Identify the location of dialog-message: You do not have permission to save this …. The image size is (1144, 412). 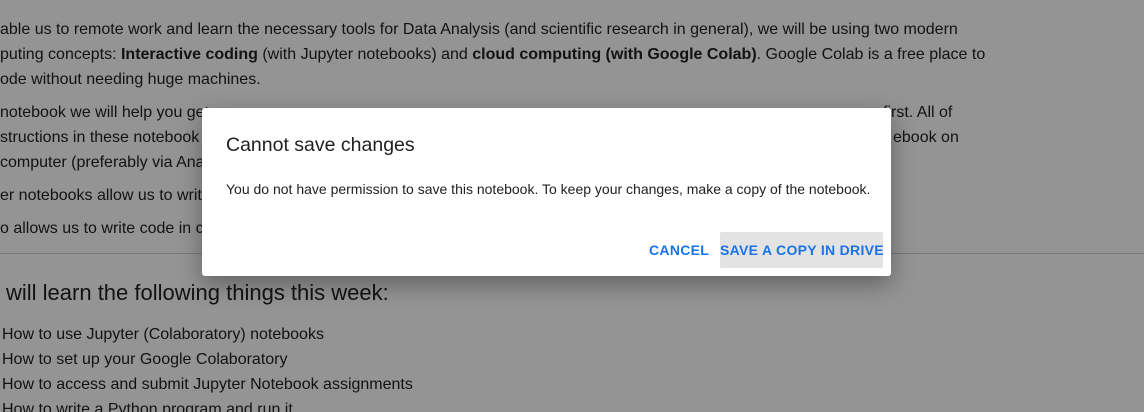
(548, 189).